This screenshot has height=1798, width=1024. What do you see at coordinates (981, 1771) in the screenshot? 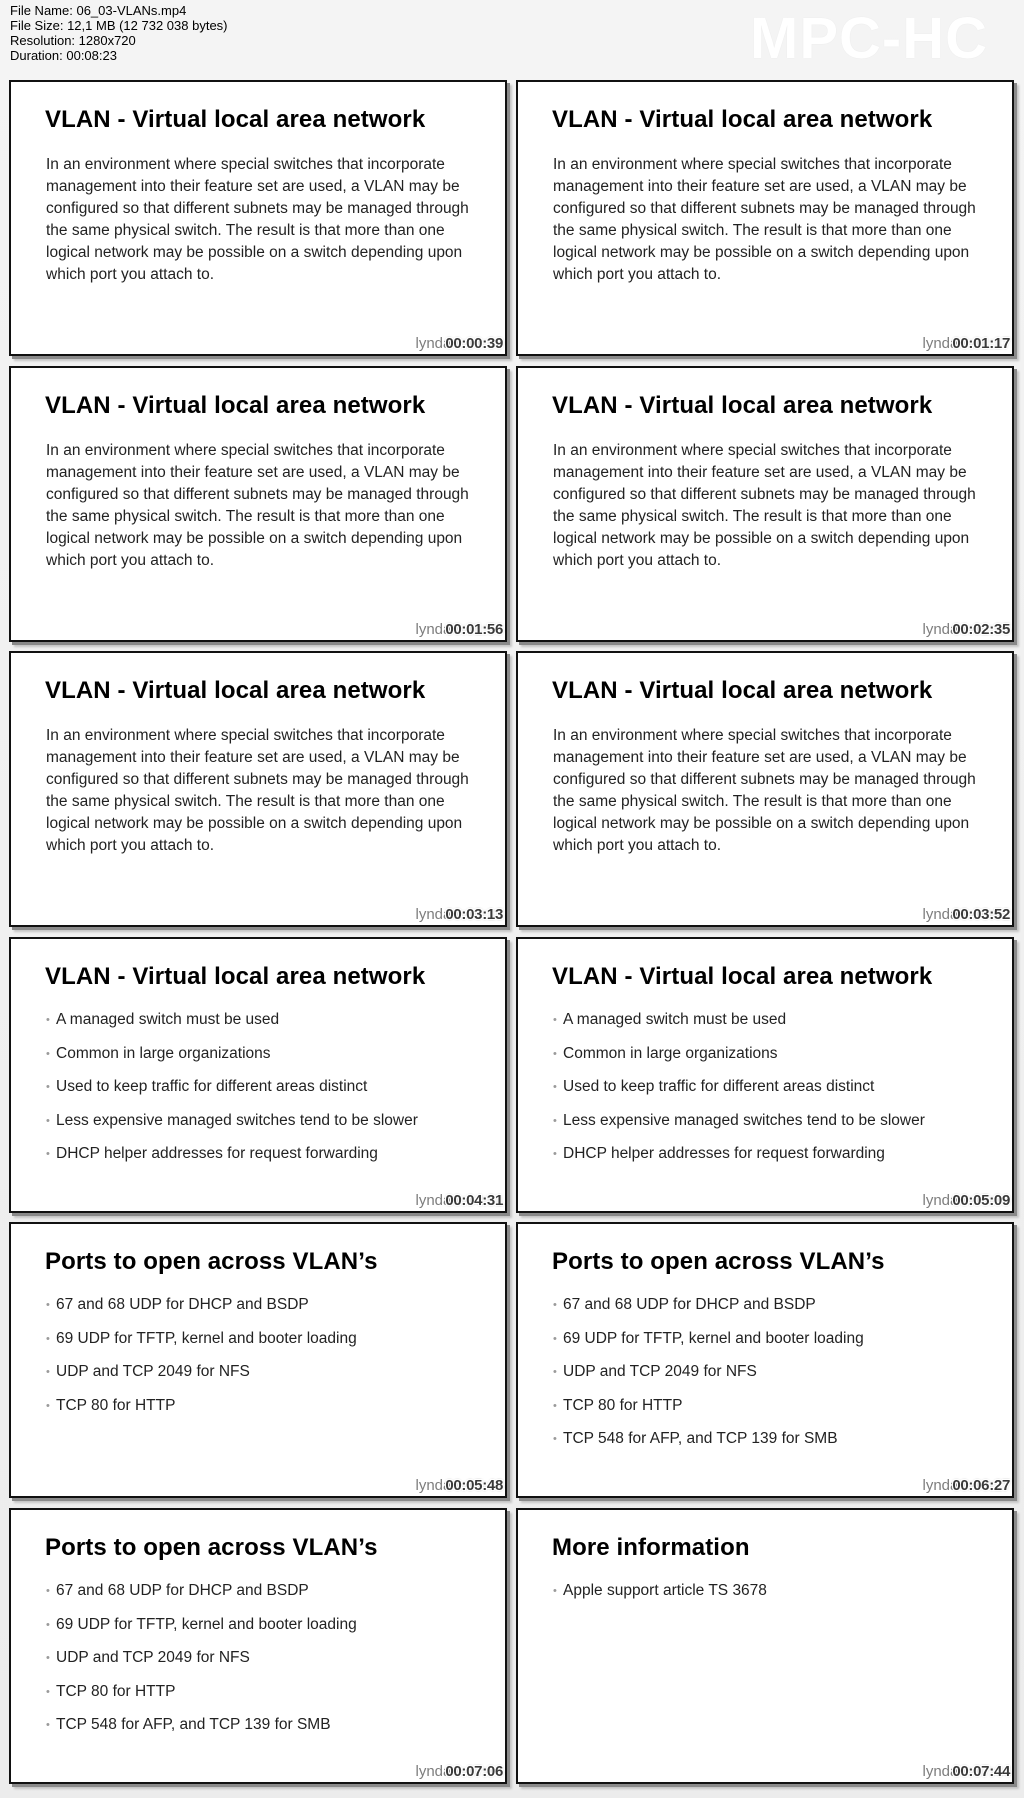
I see `timestamp-label: 00:07:44` at bounding box center [981, 1771].